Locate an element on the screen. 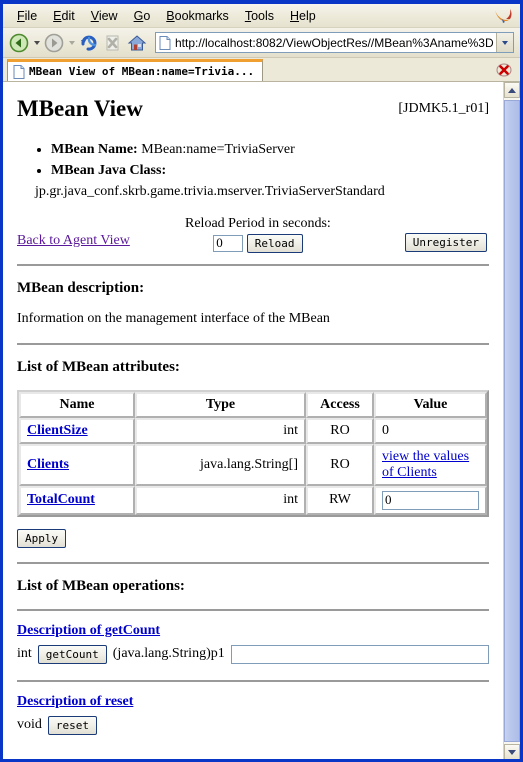 The image size is (523, 762). reload-button: Reload is located at coordinates (274, 243).